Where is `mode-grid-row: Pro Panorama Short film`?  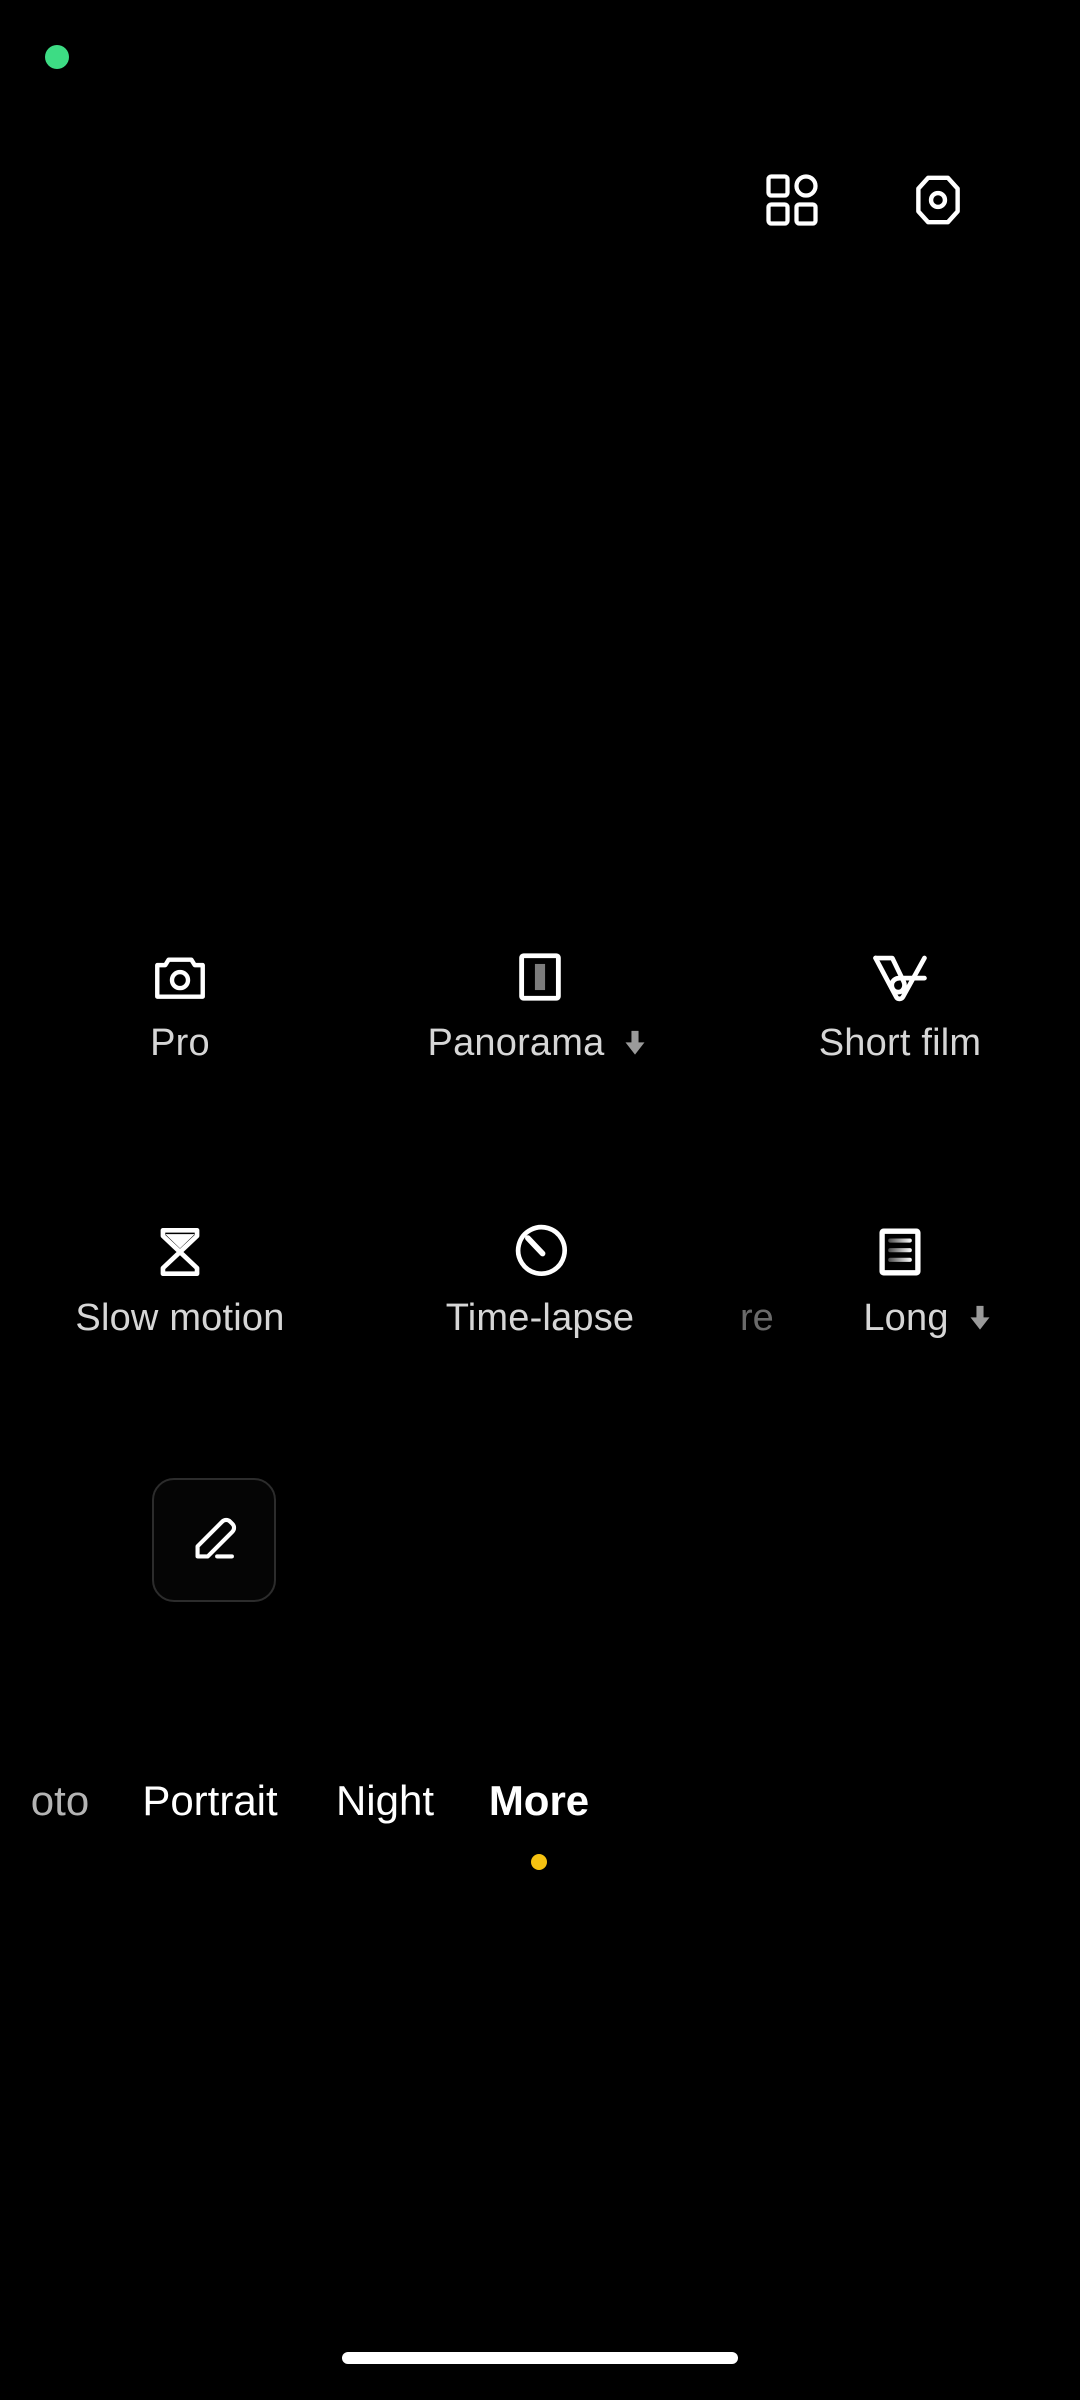 mode-grid-row: Pro Panorama Short film is located at coordinates (540, 1037).